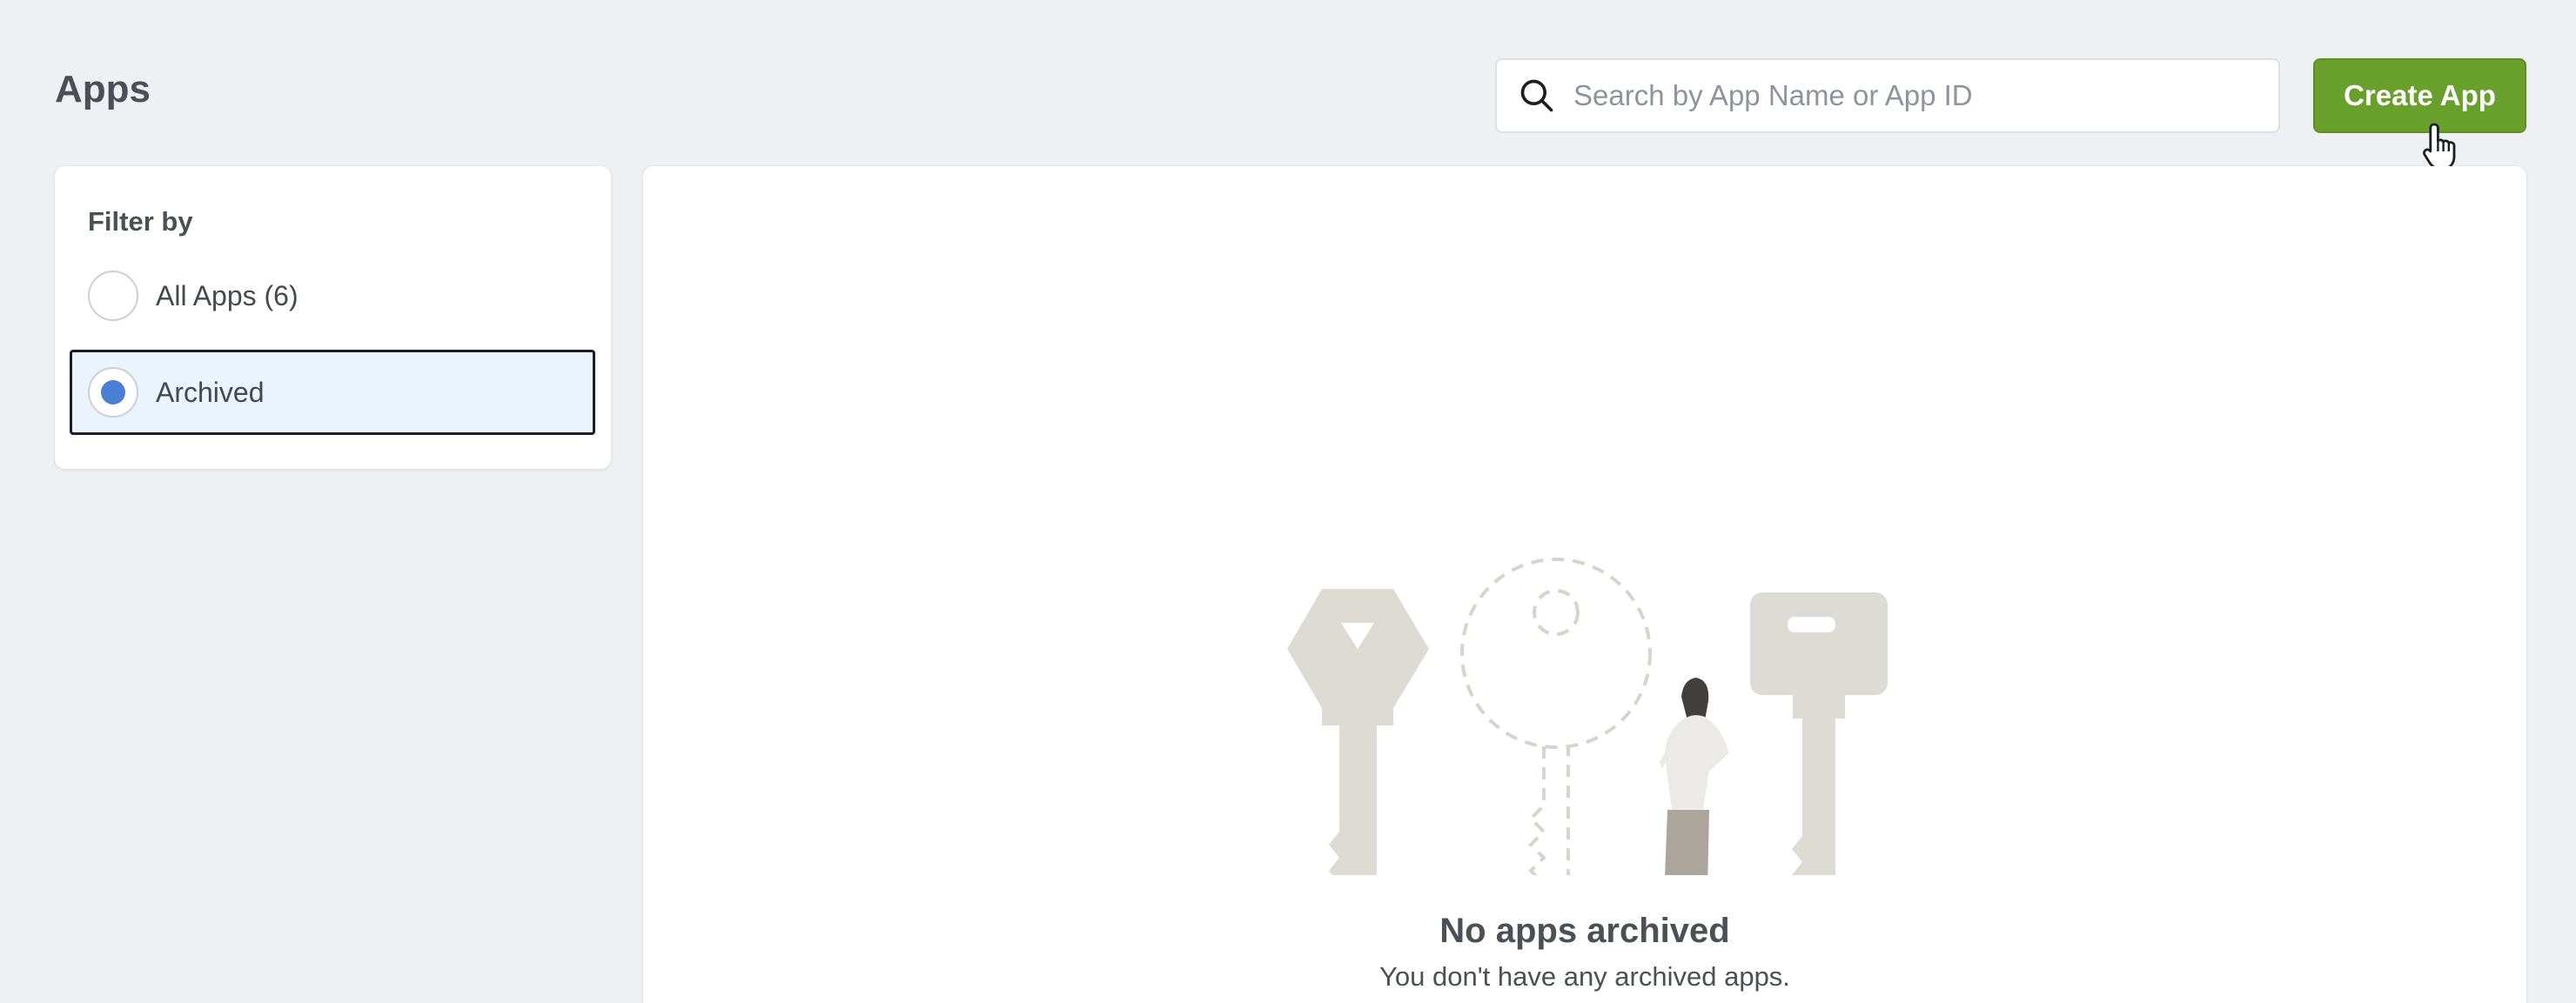 This screenshot has height=1003, width=2576. I want to click on search-box, so click(1887, 95).